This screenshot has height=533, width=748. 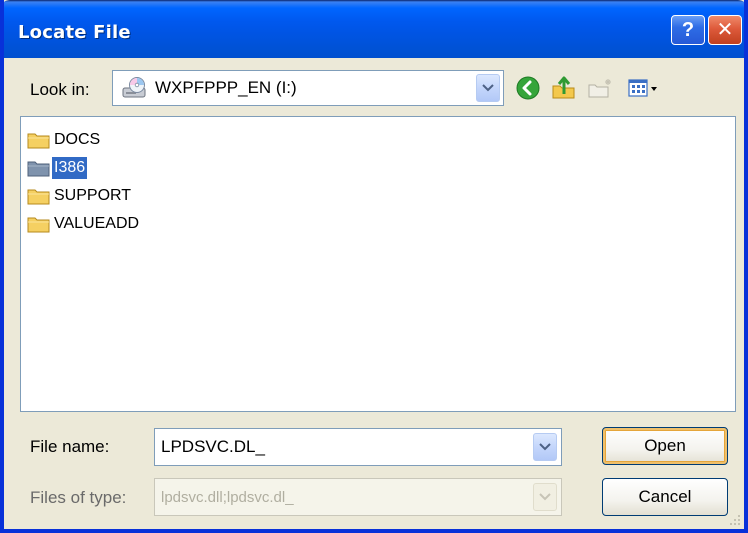 I want to click on list-item-label: DOCS, so click(x=77, y=139).